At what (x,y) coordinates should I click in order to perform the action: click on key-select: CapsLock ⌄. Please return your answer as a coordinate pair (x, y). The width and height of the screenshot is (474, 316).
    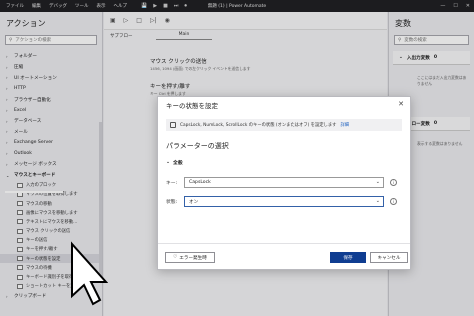
    Looking at the image, I should click on (284, 182).